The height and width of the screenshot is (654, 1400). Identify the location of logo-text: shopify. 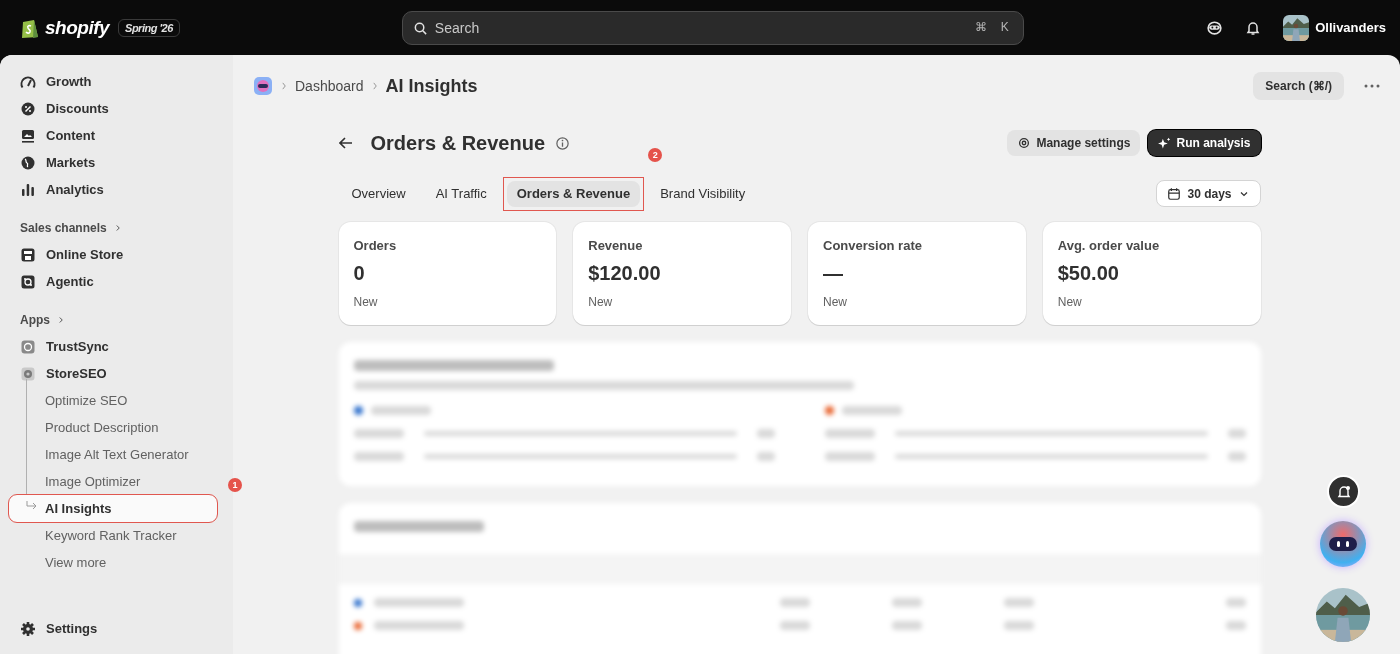
(77, 27).